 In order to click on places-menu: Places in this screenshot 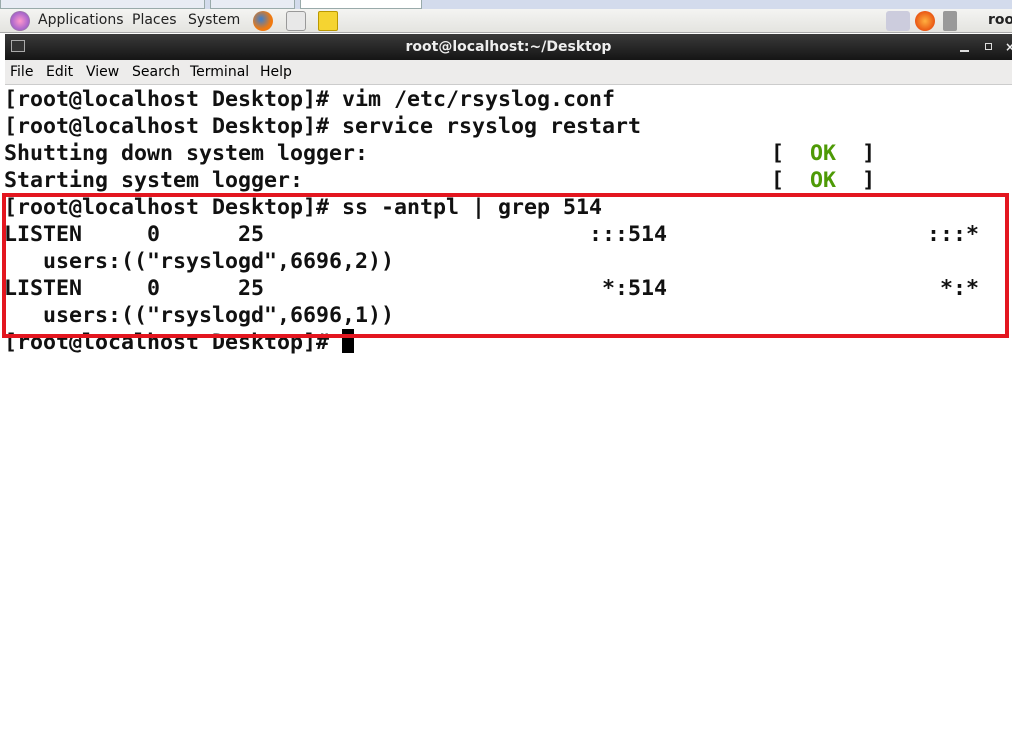, I will do `click(154, 20)`.